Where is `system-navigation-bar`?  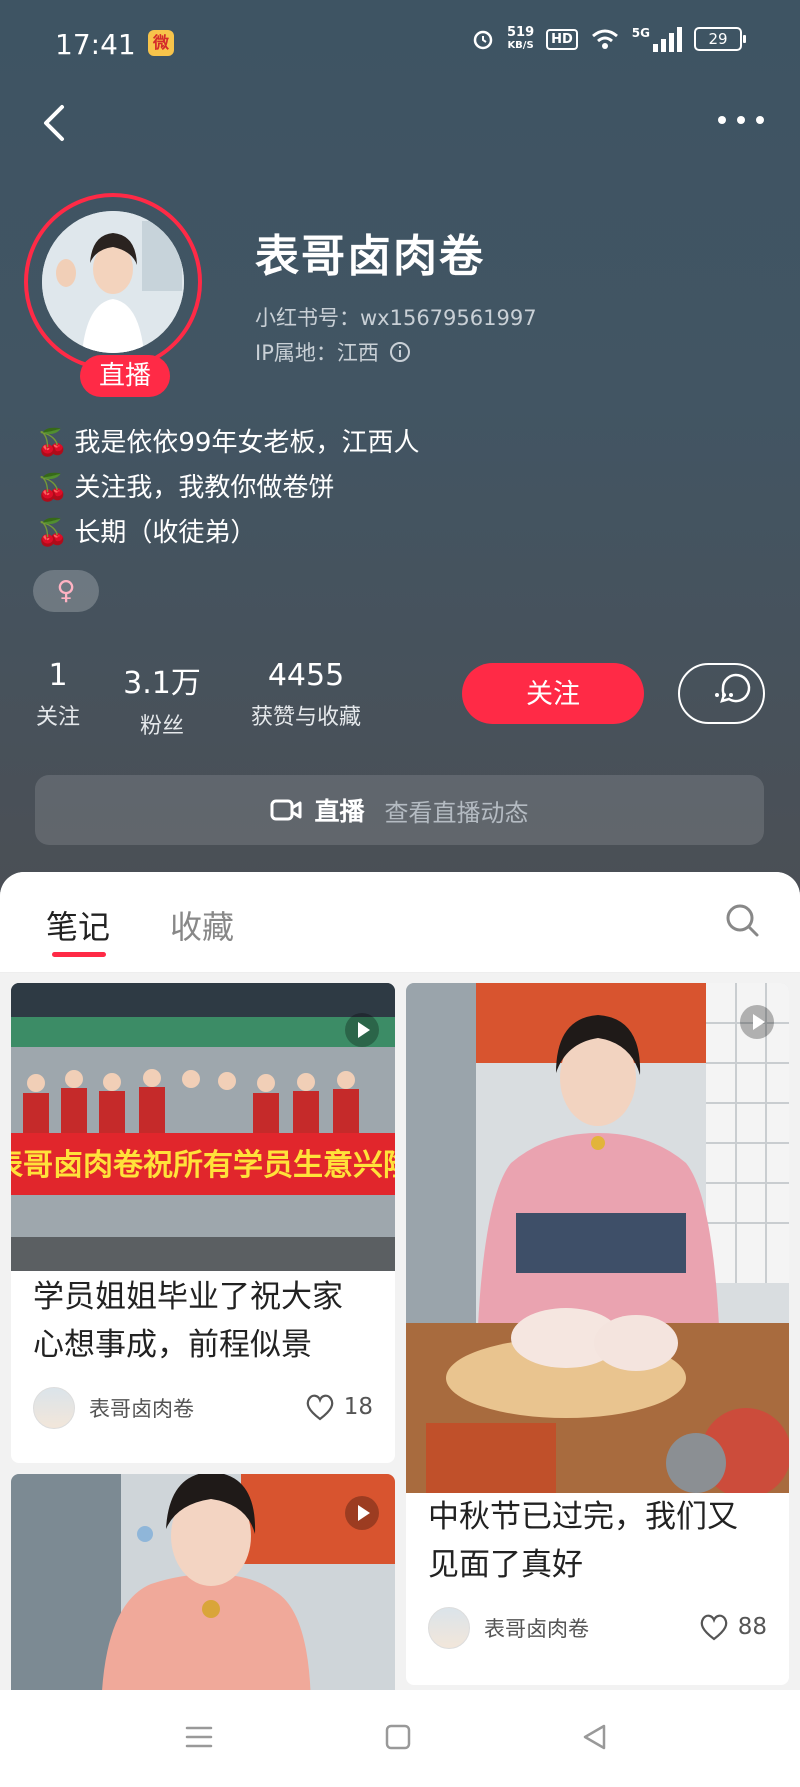
system-navigation-bar is located at coordinates (400, 1738).